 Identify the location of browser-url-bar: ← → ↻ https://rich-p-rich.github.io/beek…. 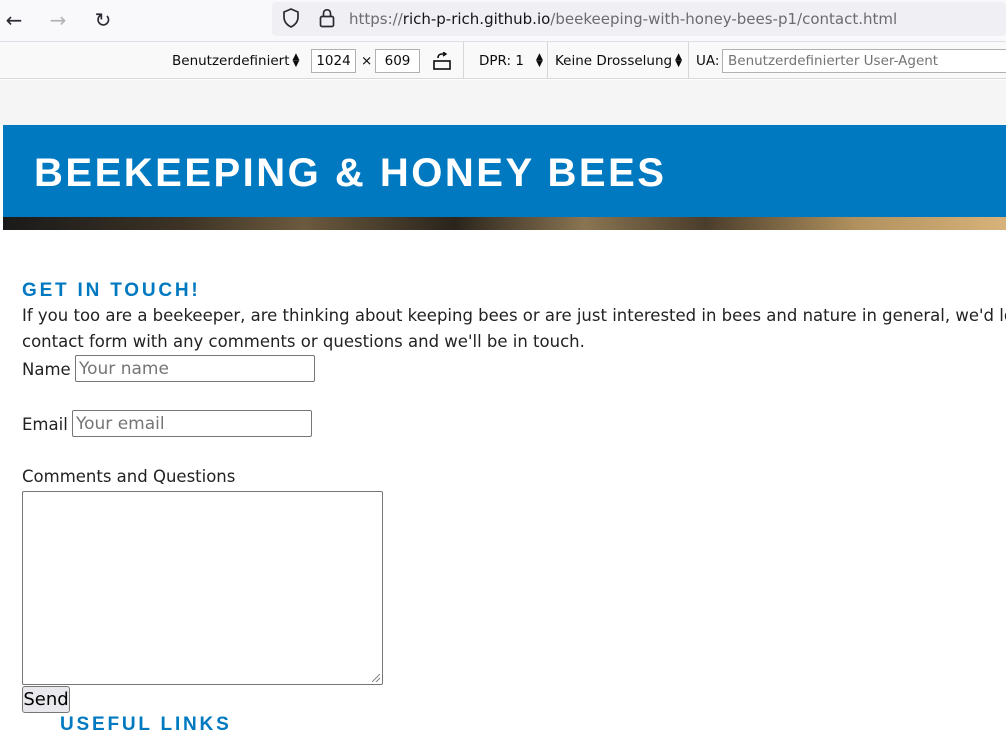
(503, 21).